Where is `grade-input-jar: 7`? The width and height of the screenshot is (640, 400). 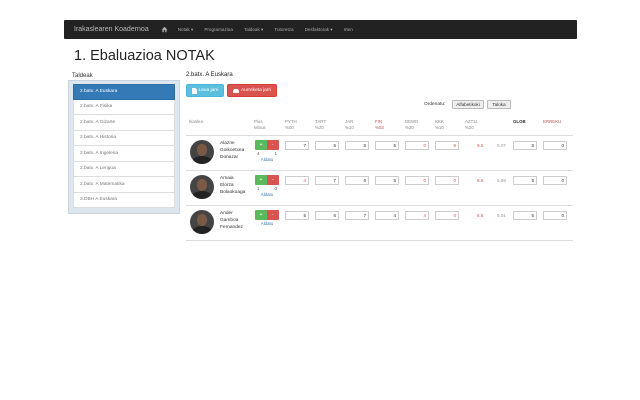 grade-input-jar: 7 is located at coordinates (357, 215).